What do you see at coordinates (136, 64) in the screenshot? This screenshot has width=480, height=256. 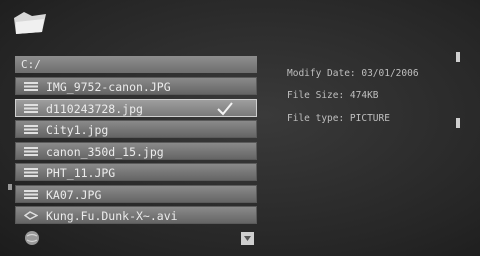 I see `current-path: C:/` at bounding box center [136, 64].